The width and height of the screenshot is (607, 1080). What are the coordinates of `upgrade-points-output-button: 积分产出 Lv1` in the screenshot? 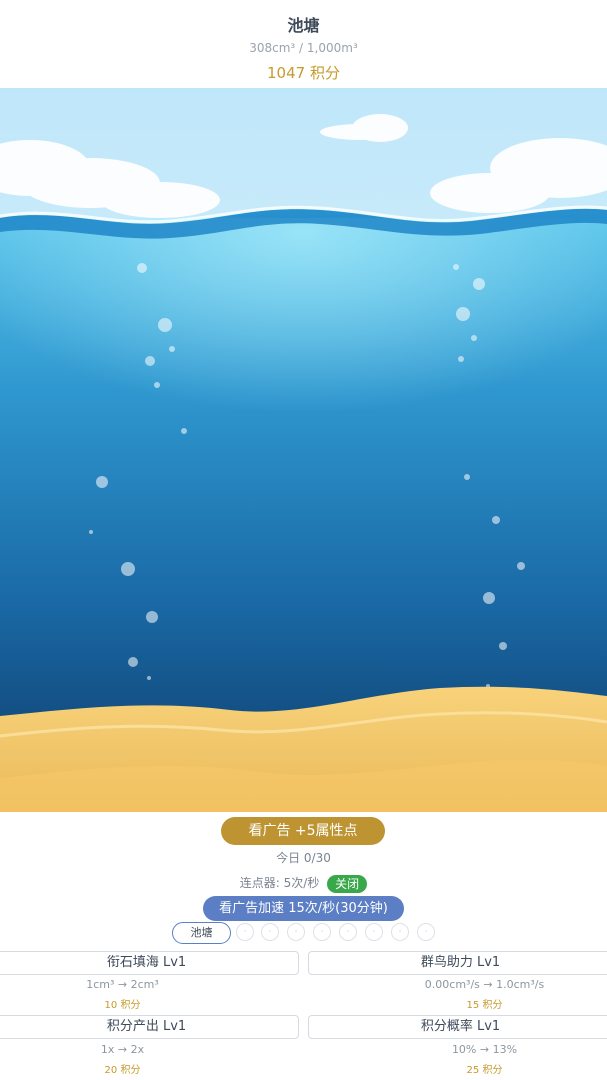 It's located at (149, 1027).